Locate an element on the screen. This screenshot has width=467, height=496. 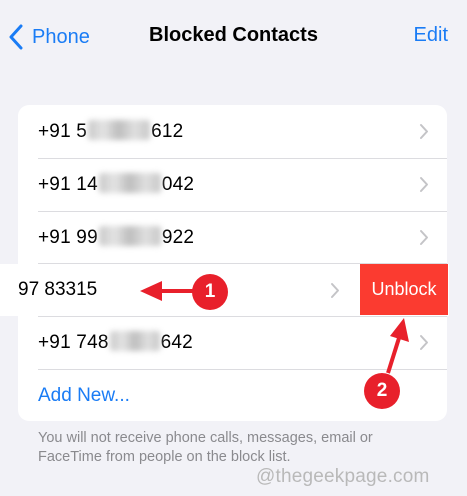
annotation-badge-2: 2 is located at coordinates (382, 391).